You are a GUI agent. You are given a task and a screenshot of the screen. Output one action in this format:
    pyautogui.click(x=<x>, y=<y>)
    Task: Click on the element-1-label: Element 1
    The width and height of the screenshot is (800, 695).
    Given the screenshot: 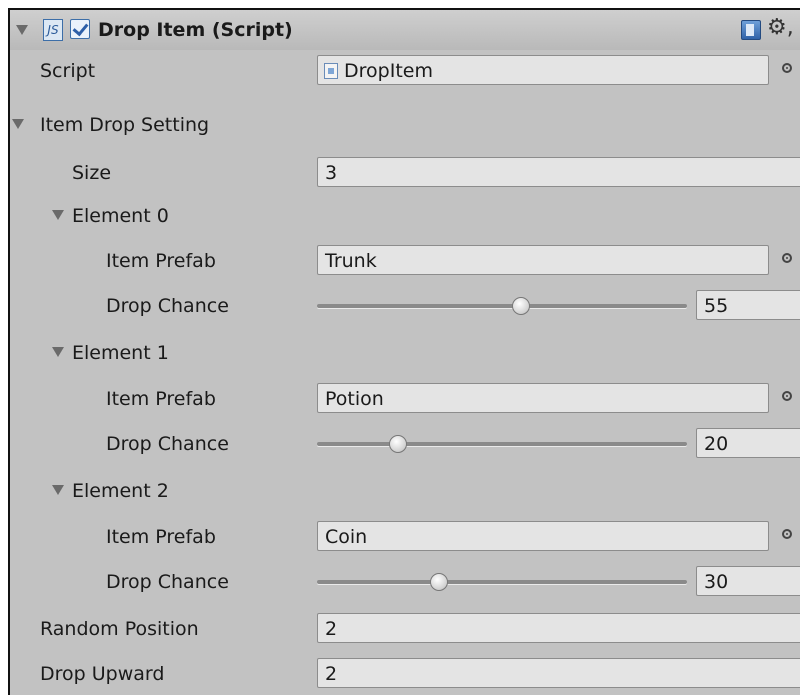 What is the action you would take?
    pyautogui.click(x=120, y=353)
    